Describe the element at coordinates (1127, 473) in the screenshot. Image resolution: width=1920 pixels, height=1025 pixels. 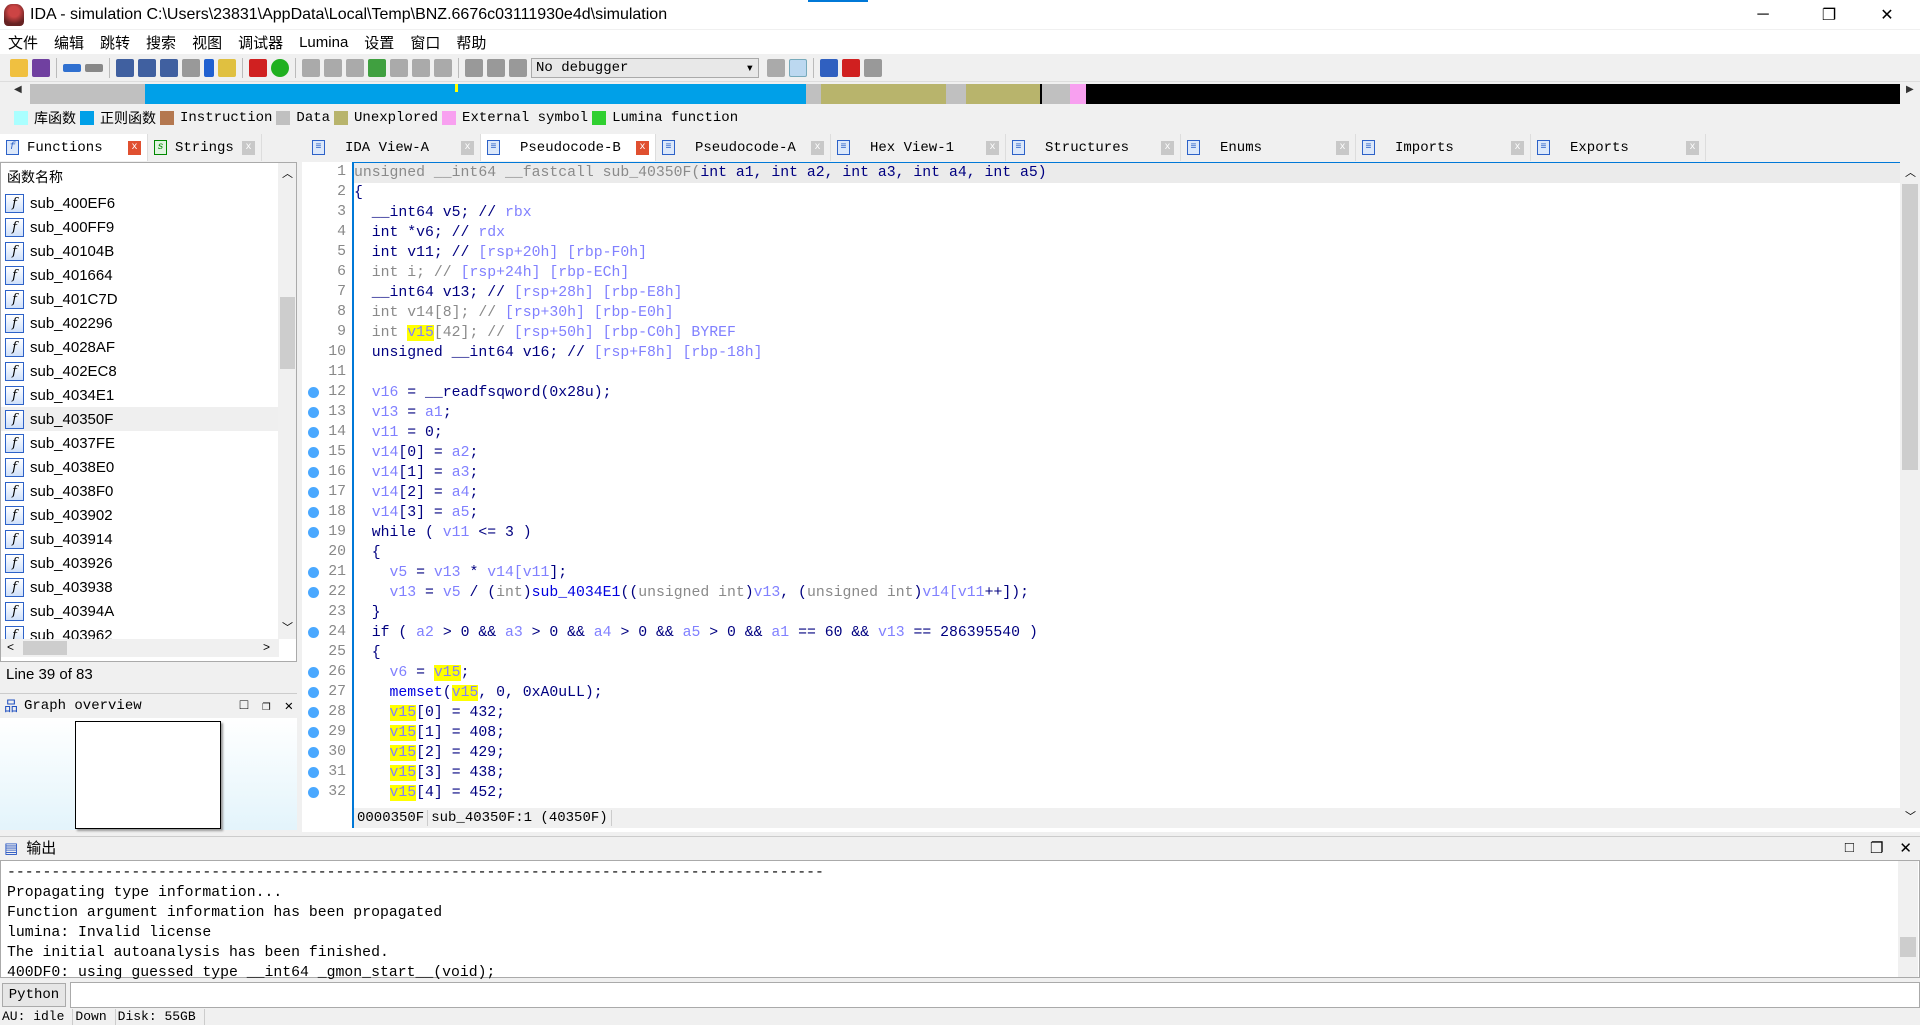
I see `code-line: v14[1] = a3;` at that location.